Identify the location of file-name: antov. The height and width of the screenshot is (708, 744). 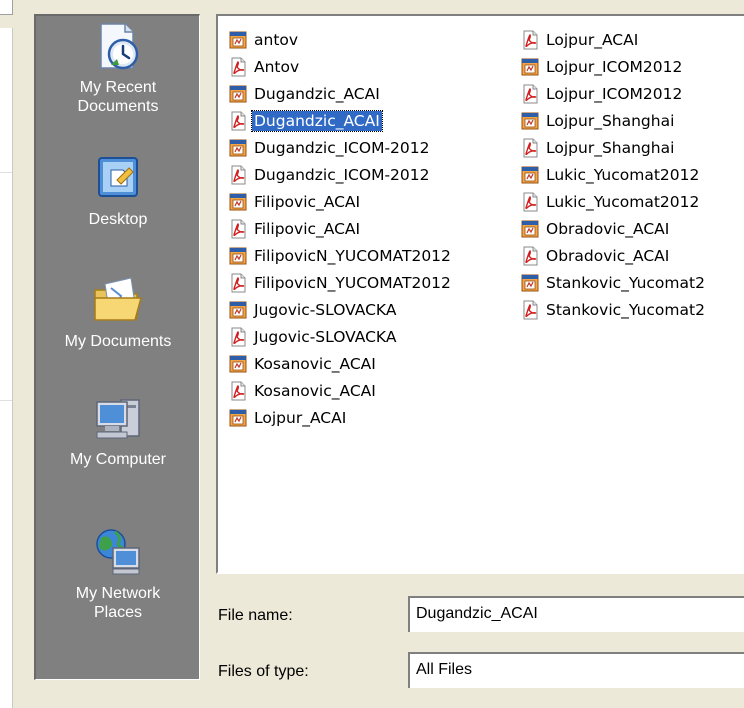
(276, 39).